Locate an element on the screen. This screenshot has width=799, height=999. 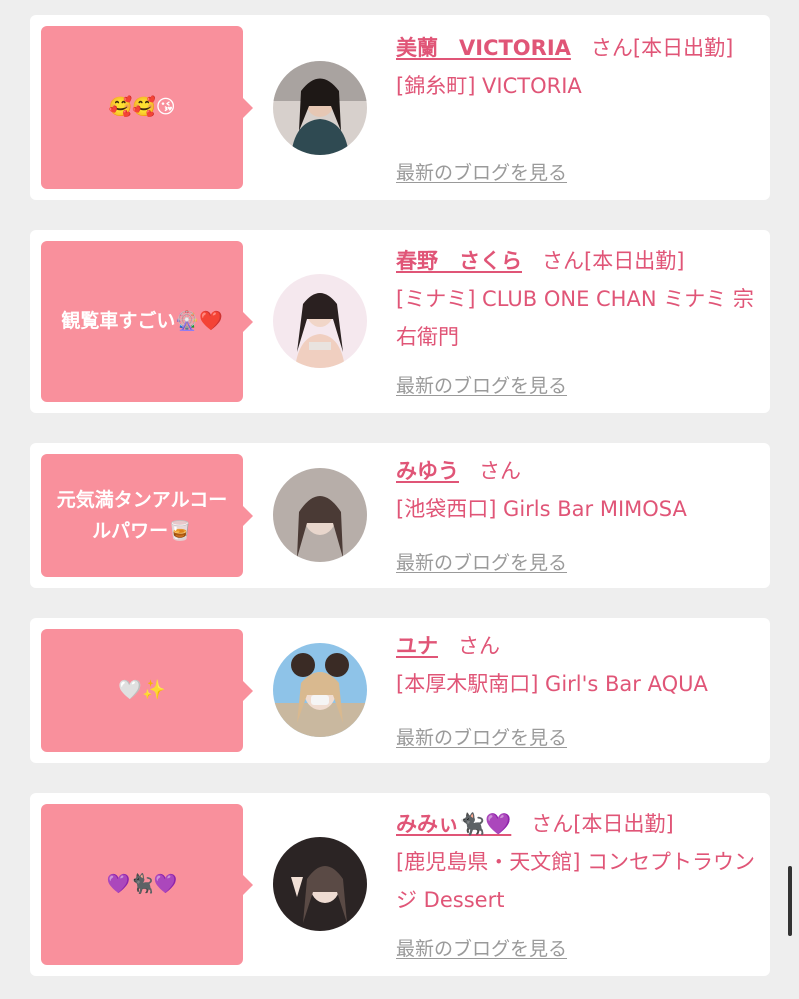
cast-info: みゆう さん [池袋西口] Girls Bar MIMOSA is located at coordinates (581, 490).